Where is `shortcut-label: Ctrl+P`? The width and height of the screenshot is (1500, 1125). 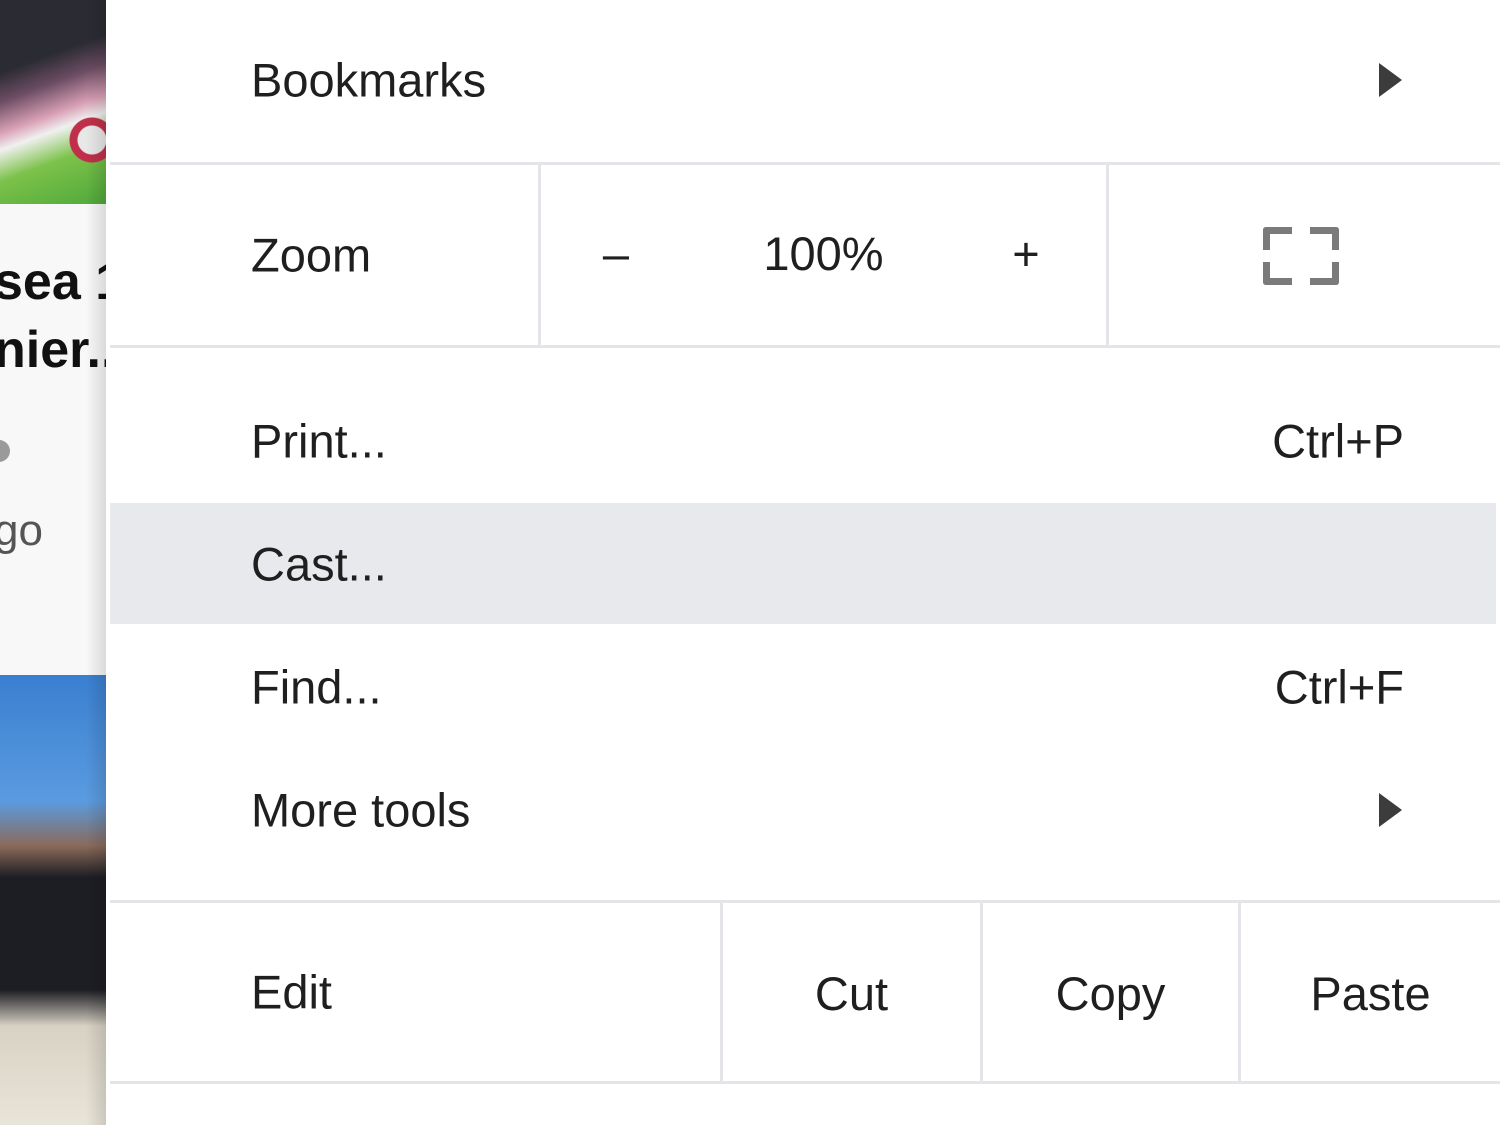
shortcut-label: Ctrl+P is located at coordinates (1338, 441).